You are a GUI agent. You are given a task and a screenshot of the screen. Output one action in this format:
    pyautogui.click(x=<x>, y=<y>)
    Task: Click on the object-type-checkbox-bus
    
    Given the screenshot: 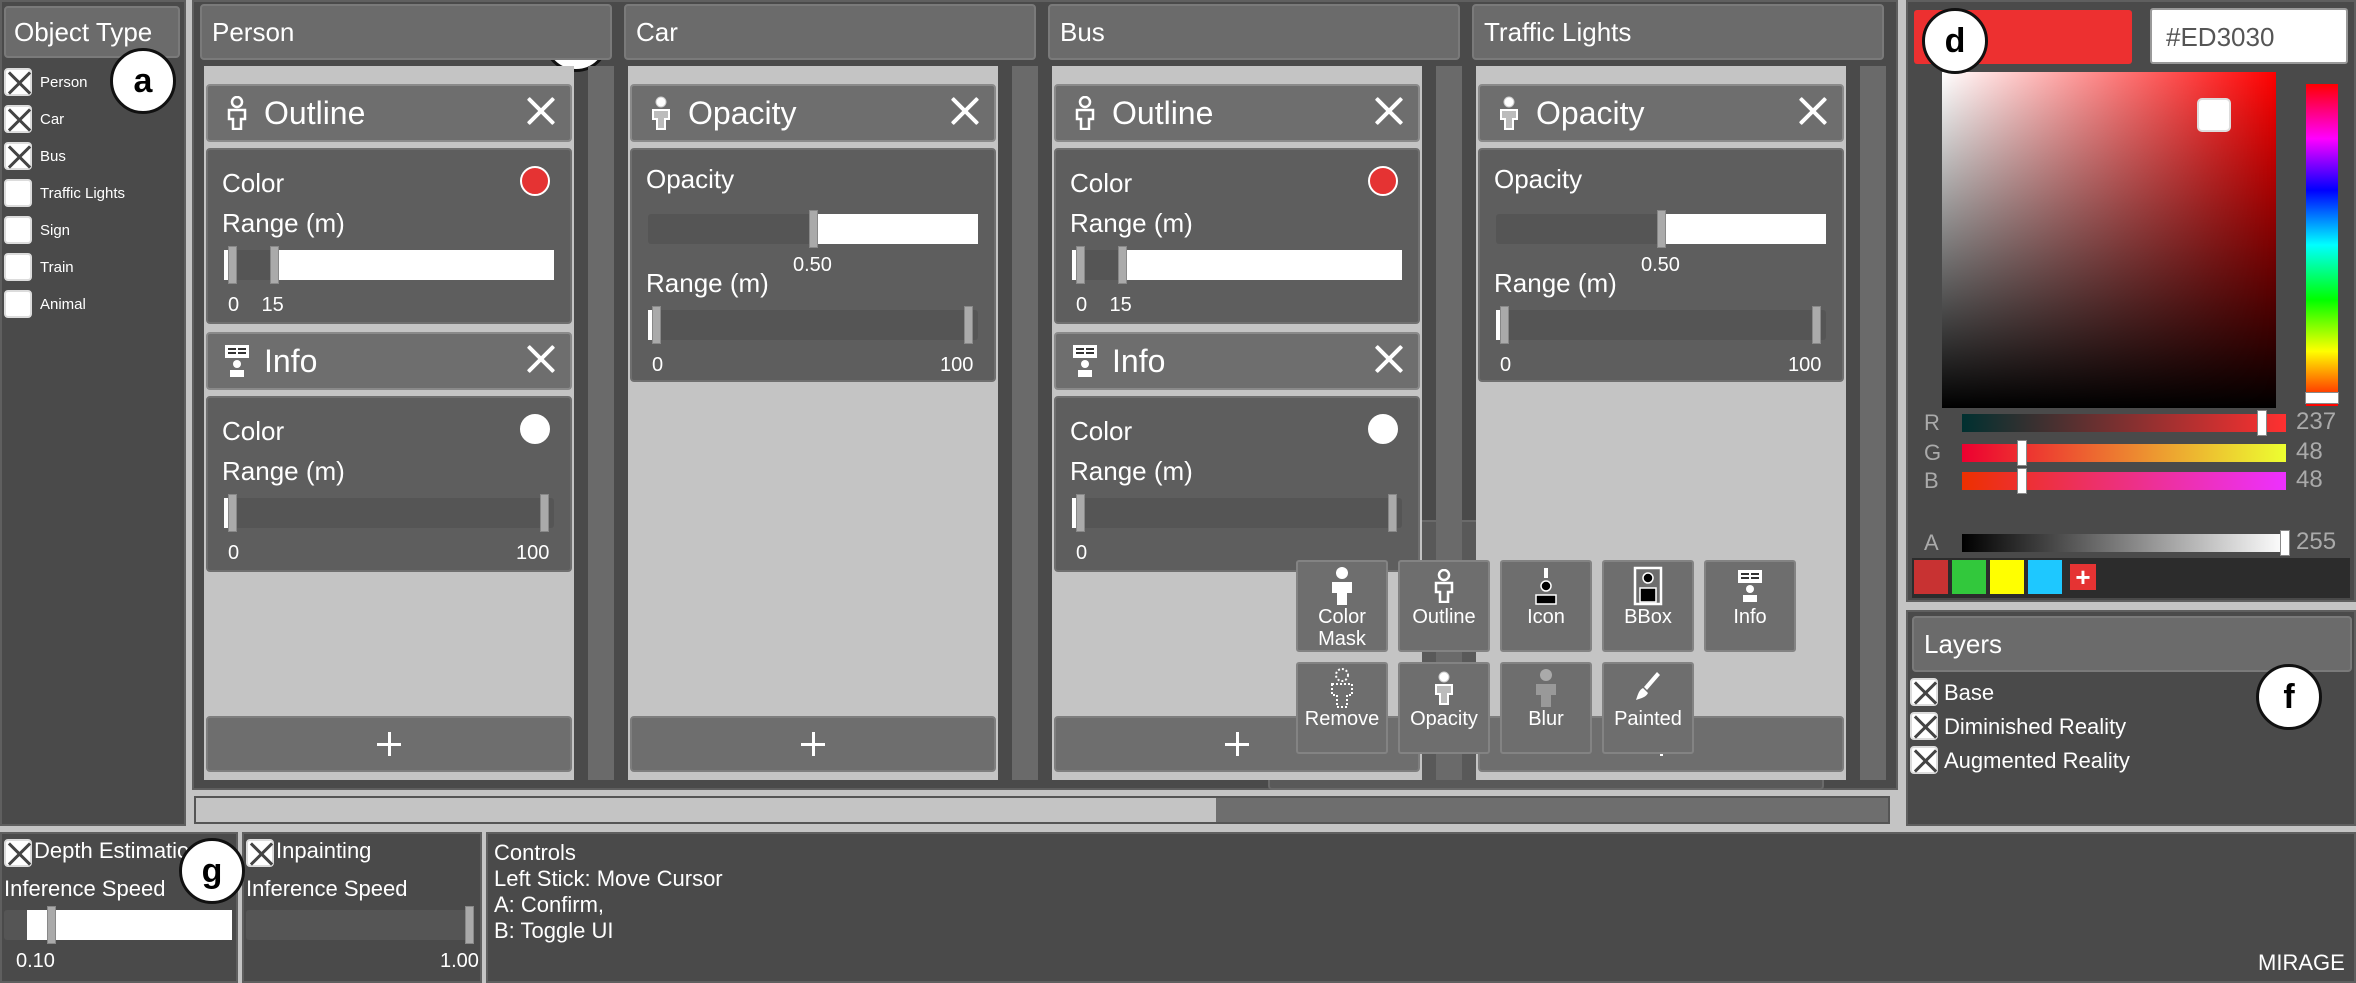 What is the action you would take?
    pyautogui.click(x=18, y=156)
    